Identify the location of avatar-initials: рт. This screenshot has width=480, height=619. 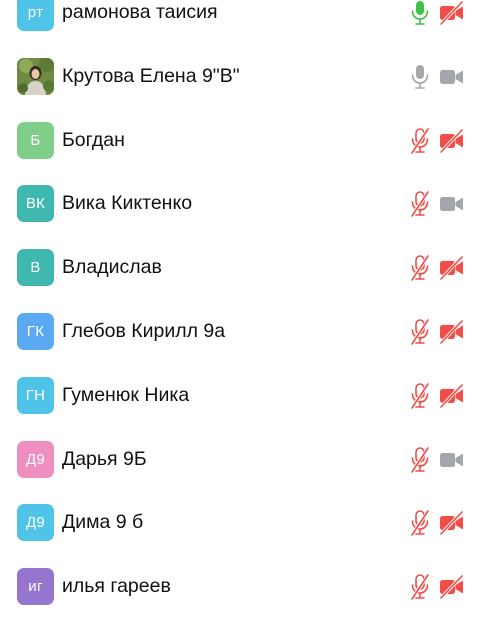
(35, 12).